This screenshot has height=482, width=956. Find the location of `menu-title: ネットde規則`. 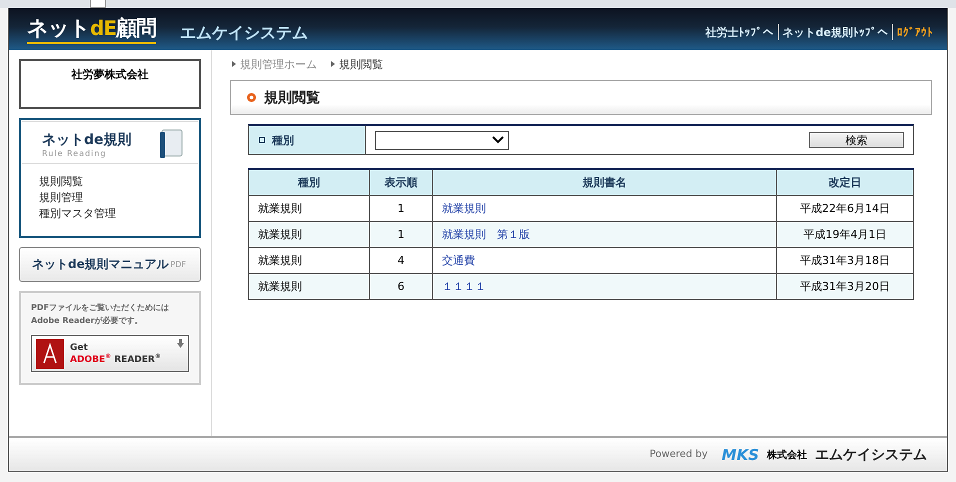

menu-title: ネットde規則 is located at coordinates (87, 139).